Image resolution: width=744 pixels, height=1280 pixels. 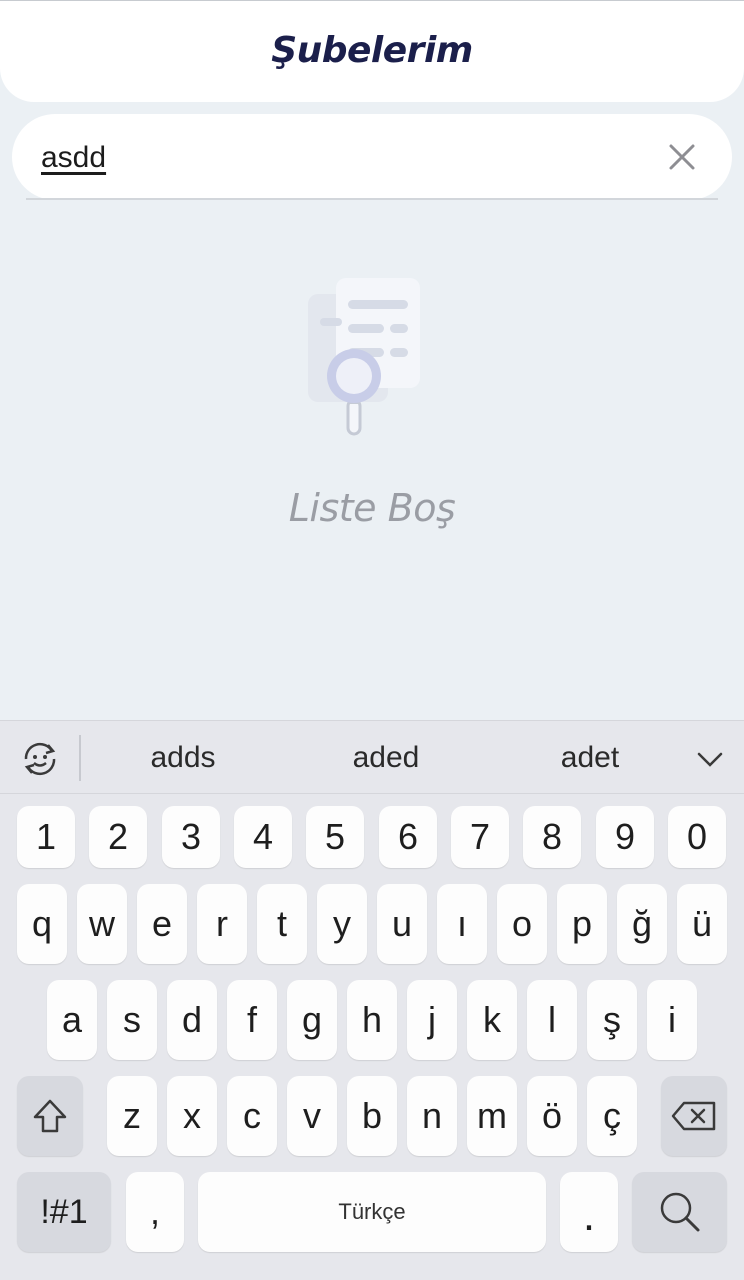 I want to click on key-label: 3, so click(x=191, y=836).